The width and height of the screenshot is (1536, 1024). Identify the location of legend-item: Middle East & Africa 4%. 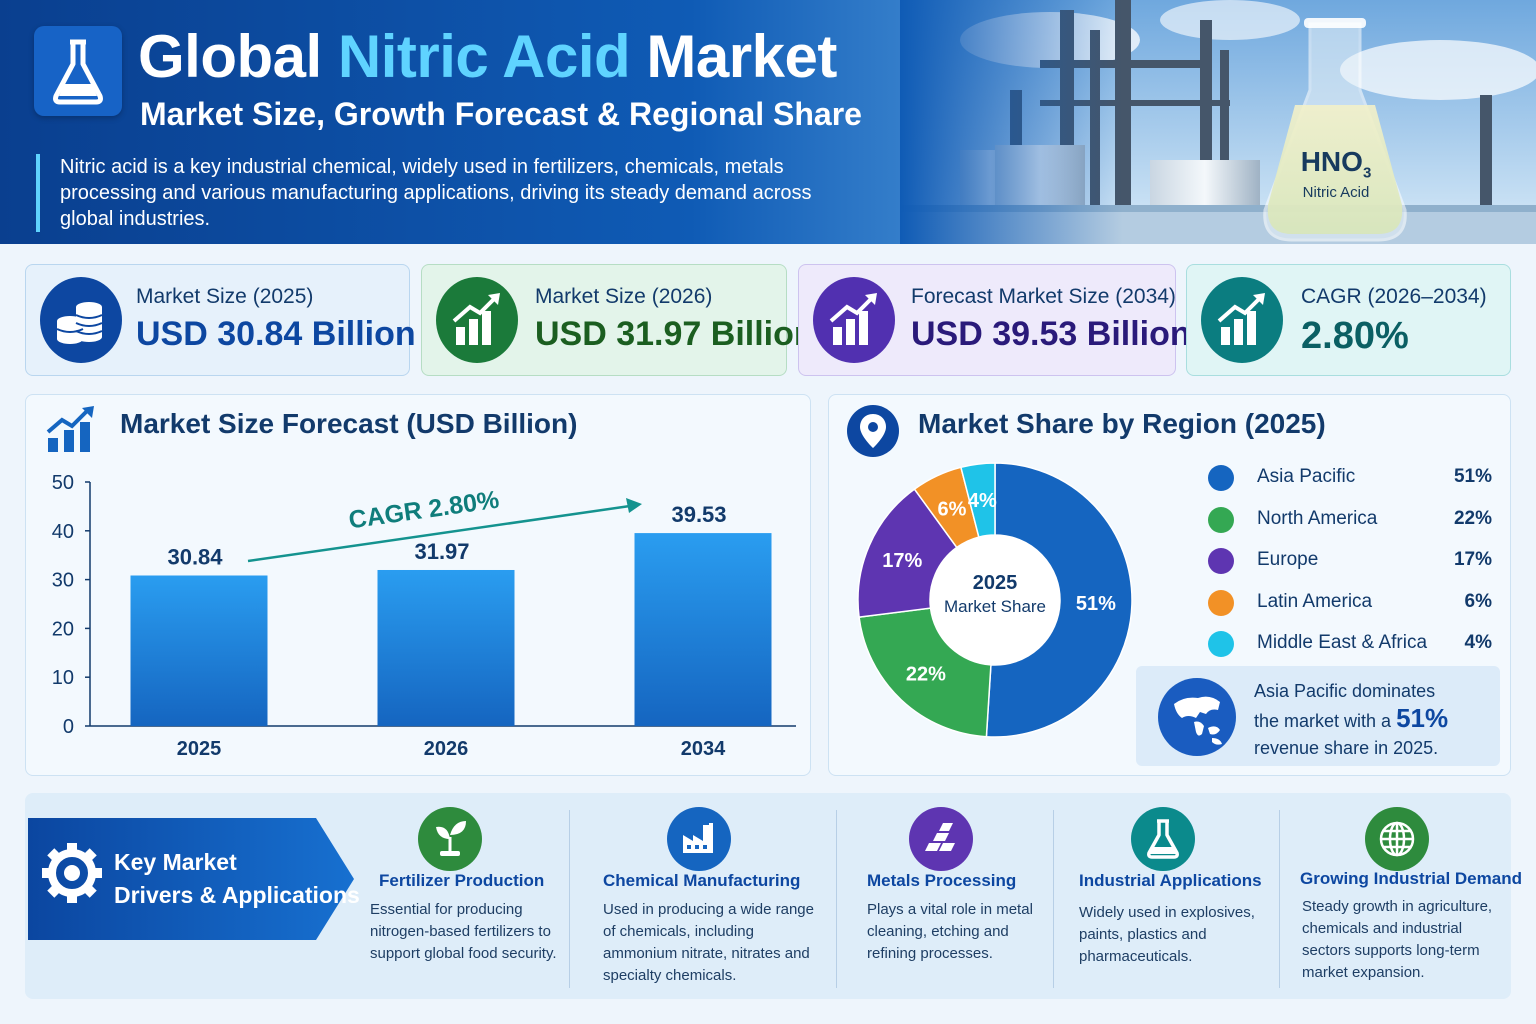
(1350, 642).